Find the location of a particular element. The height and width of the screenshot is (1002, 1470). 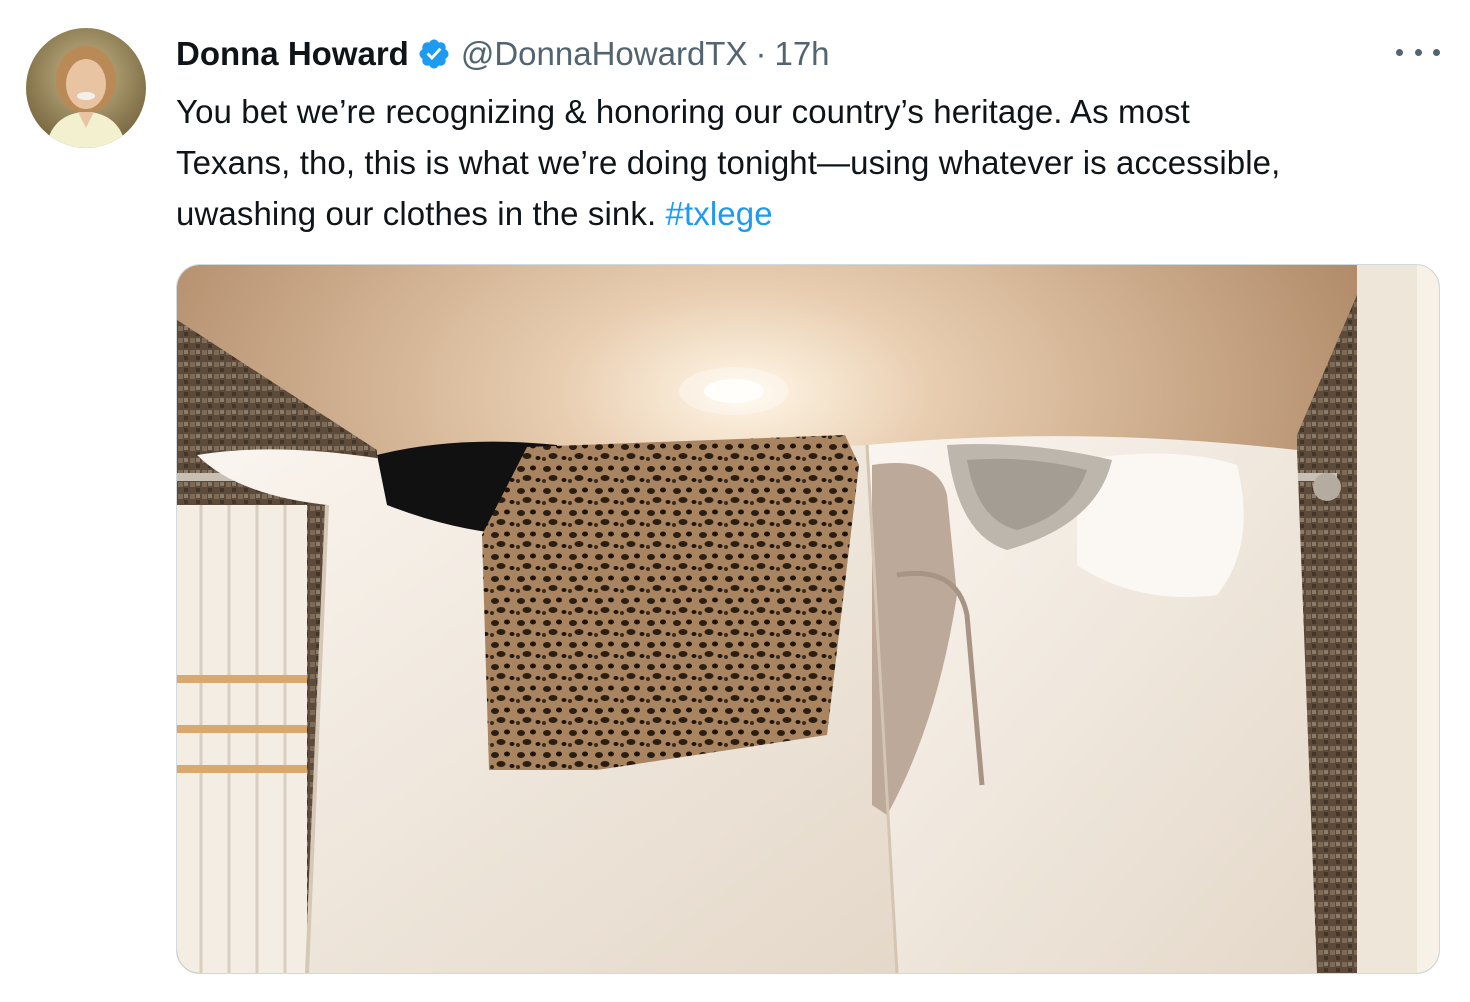

tweet-timestamp: 17h is located at coordinates (801, 54).